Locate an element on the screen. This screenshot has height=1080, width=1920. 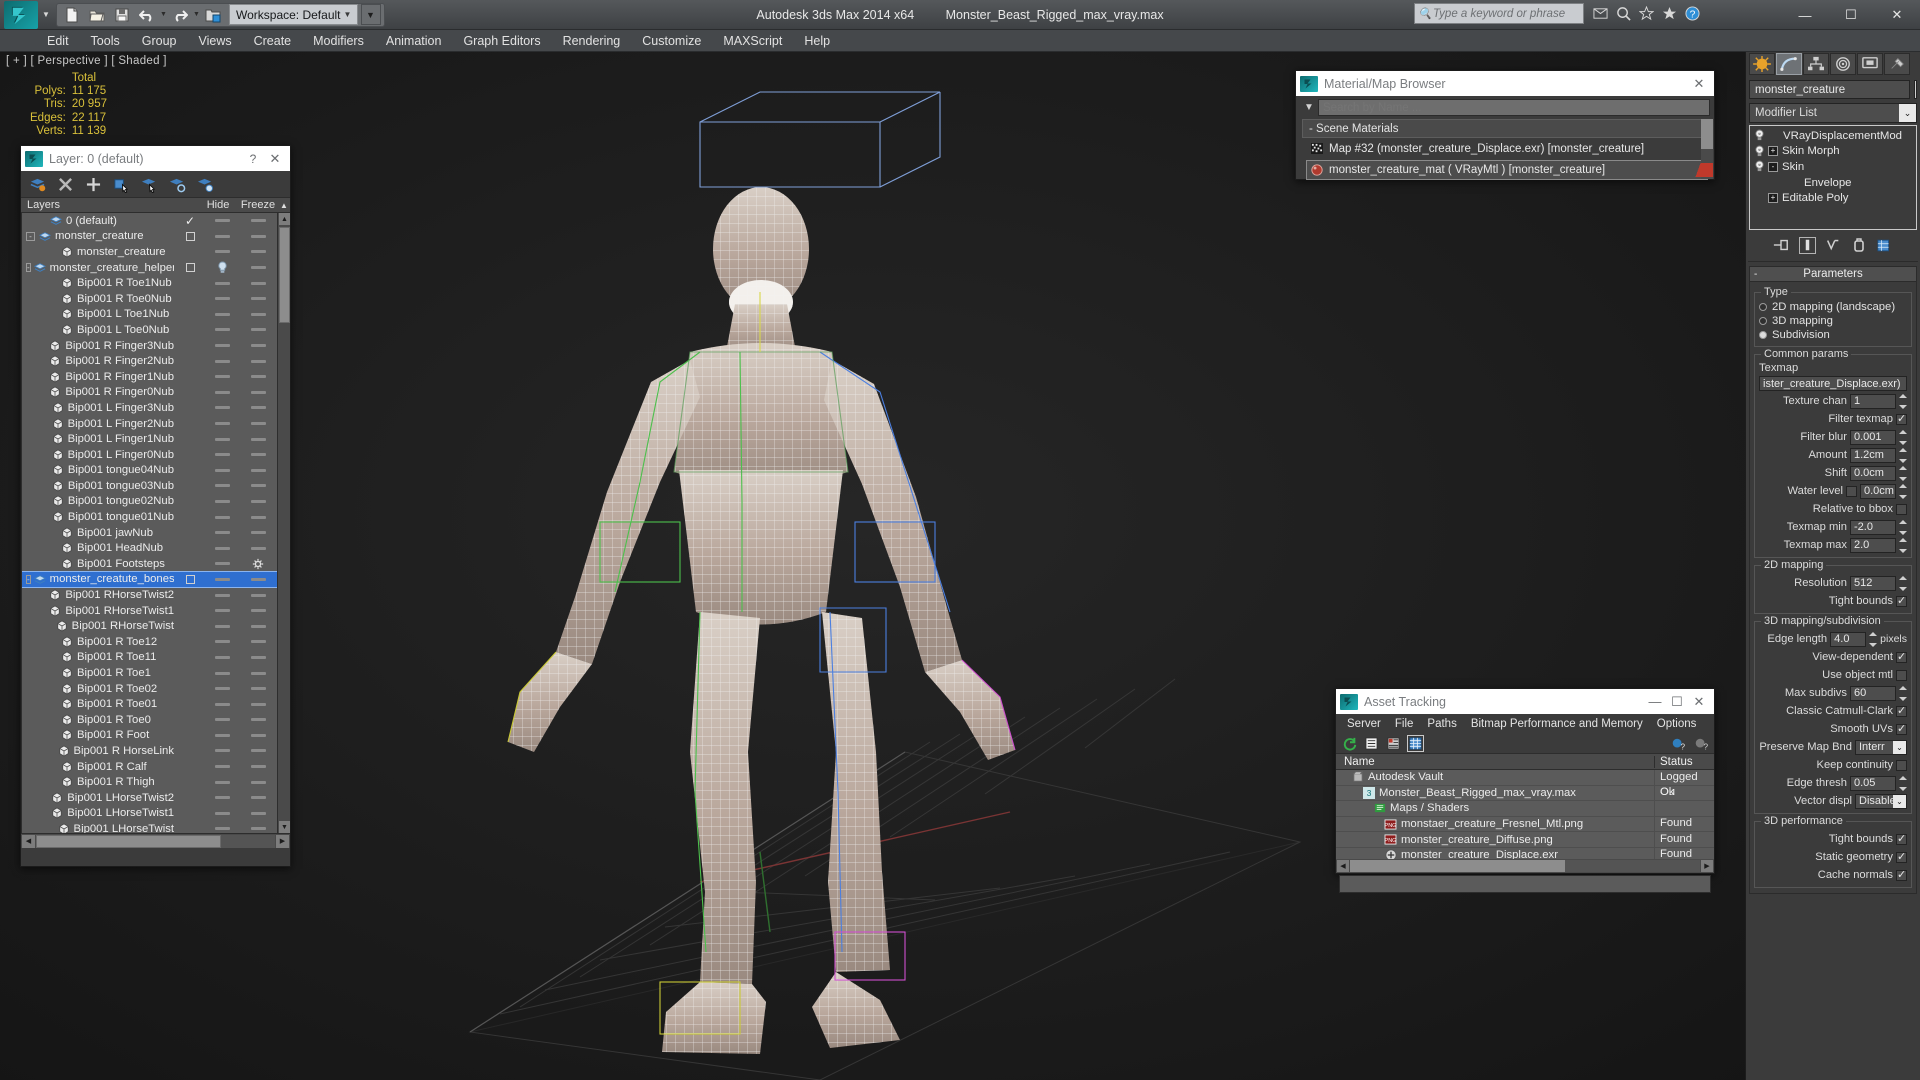
layer-row: Bip001 R Toe12 is located at coordinates (156, 642).